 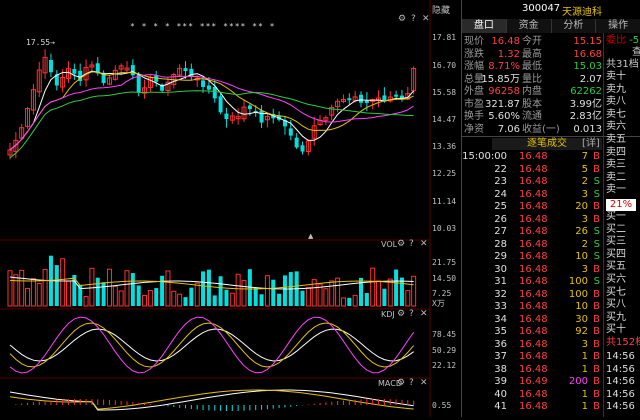 I want to click on trade-row: 36 16.48 3 B, so click(x=533, y=345).